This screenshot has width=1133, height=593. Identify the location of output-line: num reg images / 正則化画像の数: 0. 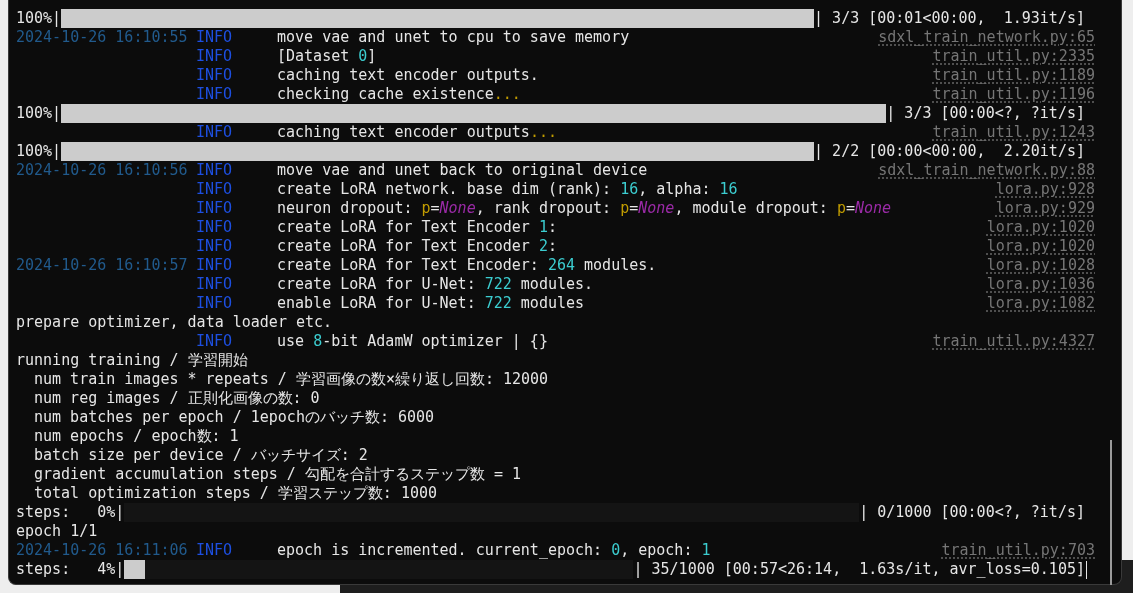
(176, 398).